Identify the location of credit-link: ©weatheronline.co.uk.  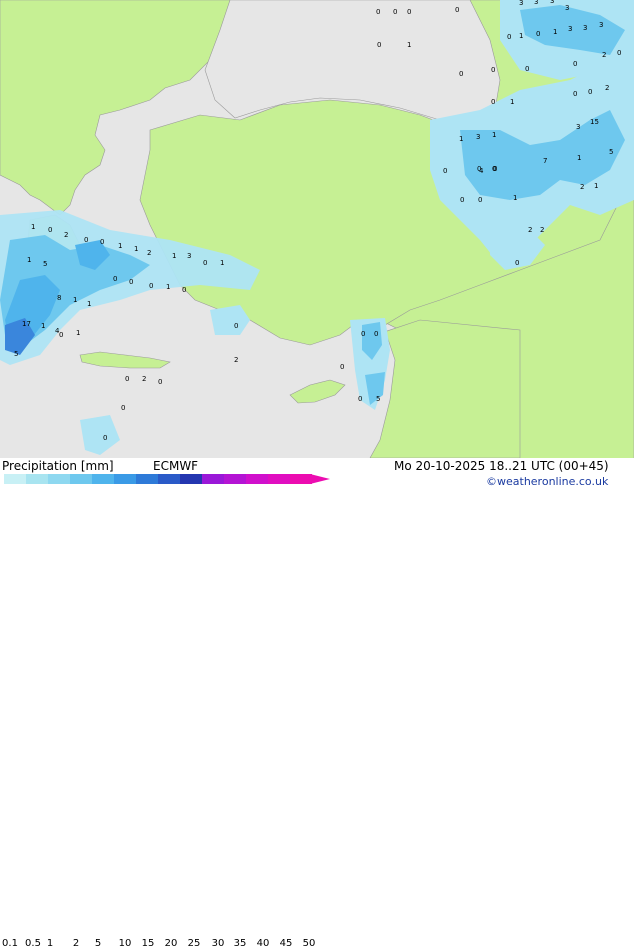
(547, 481).